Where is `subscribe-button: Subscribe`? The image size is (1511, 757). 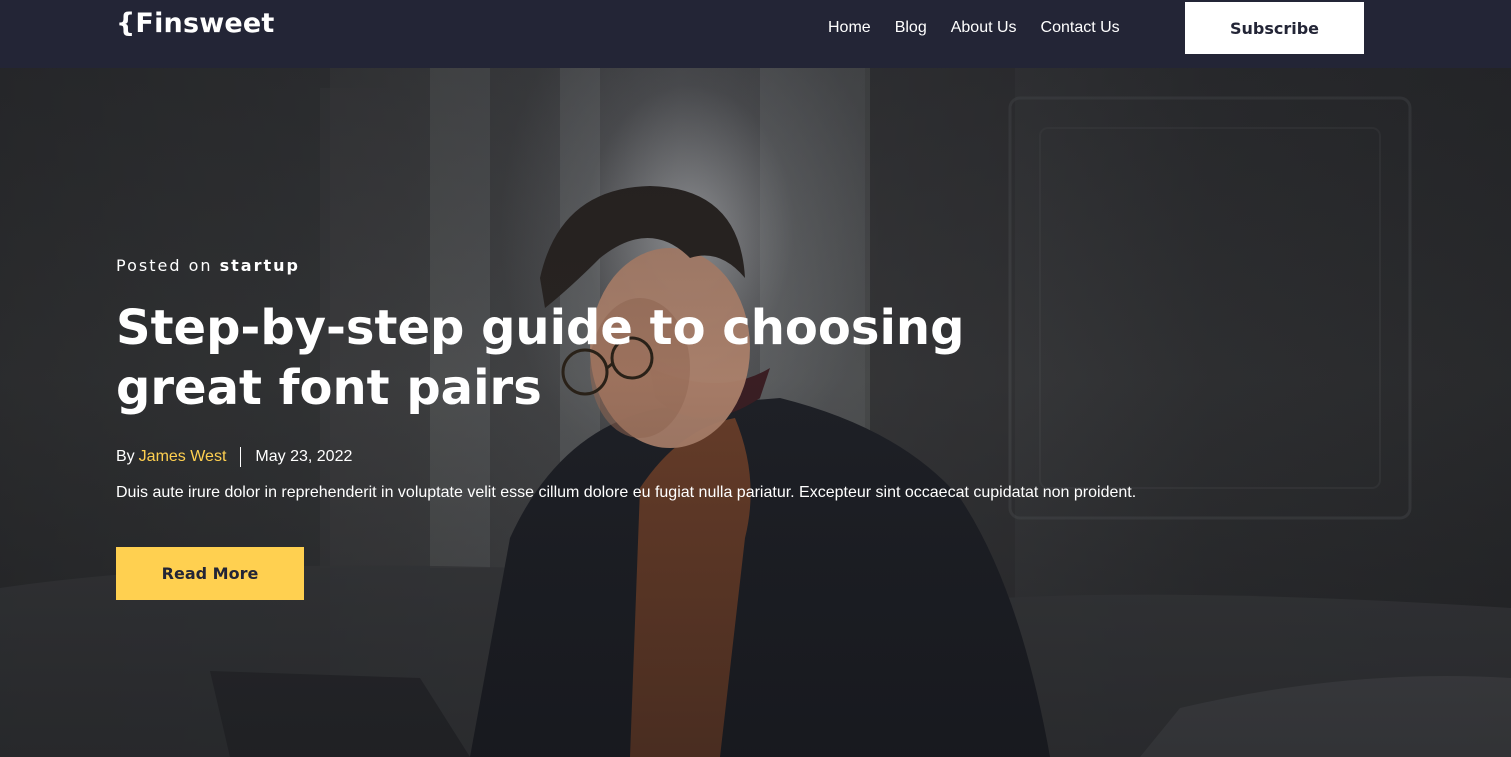
subscribe-button: Subscribe is located at coordinates (1274, 28).